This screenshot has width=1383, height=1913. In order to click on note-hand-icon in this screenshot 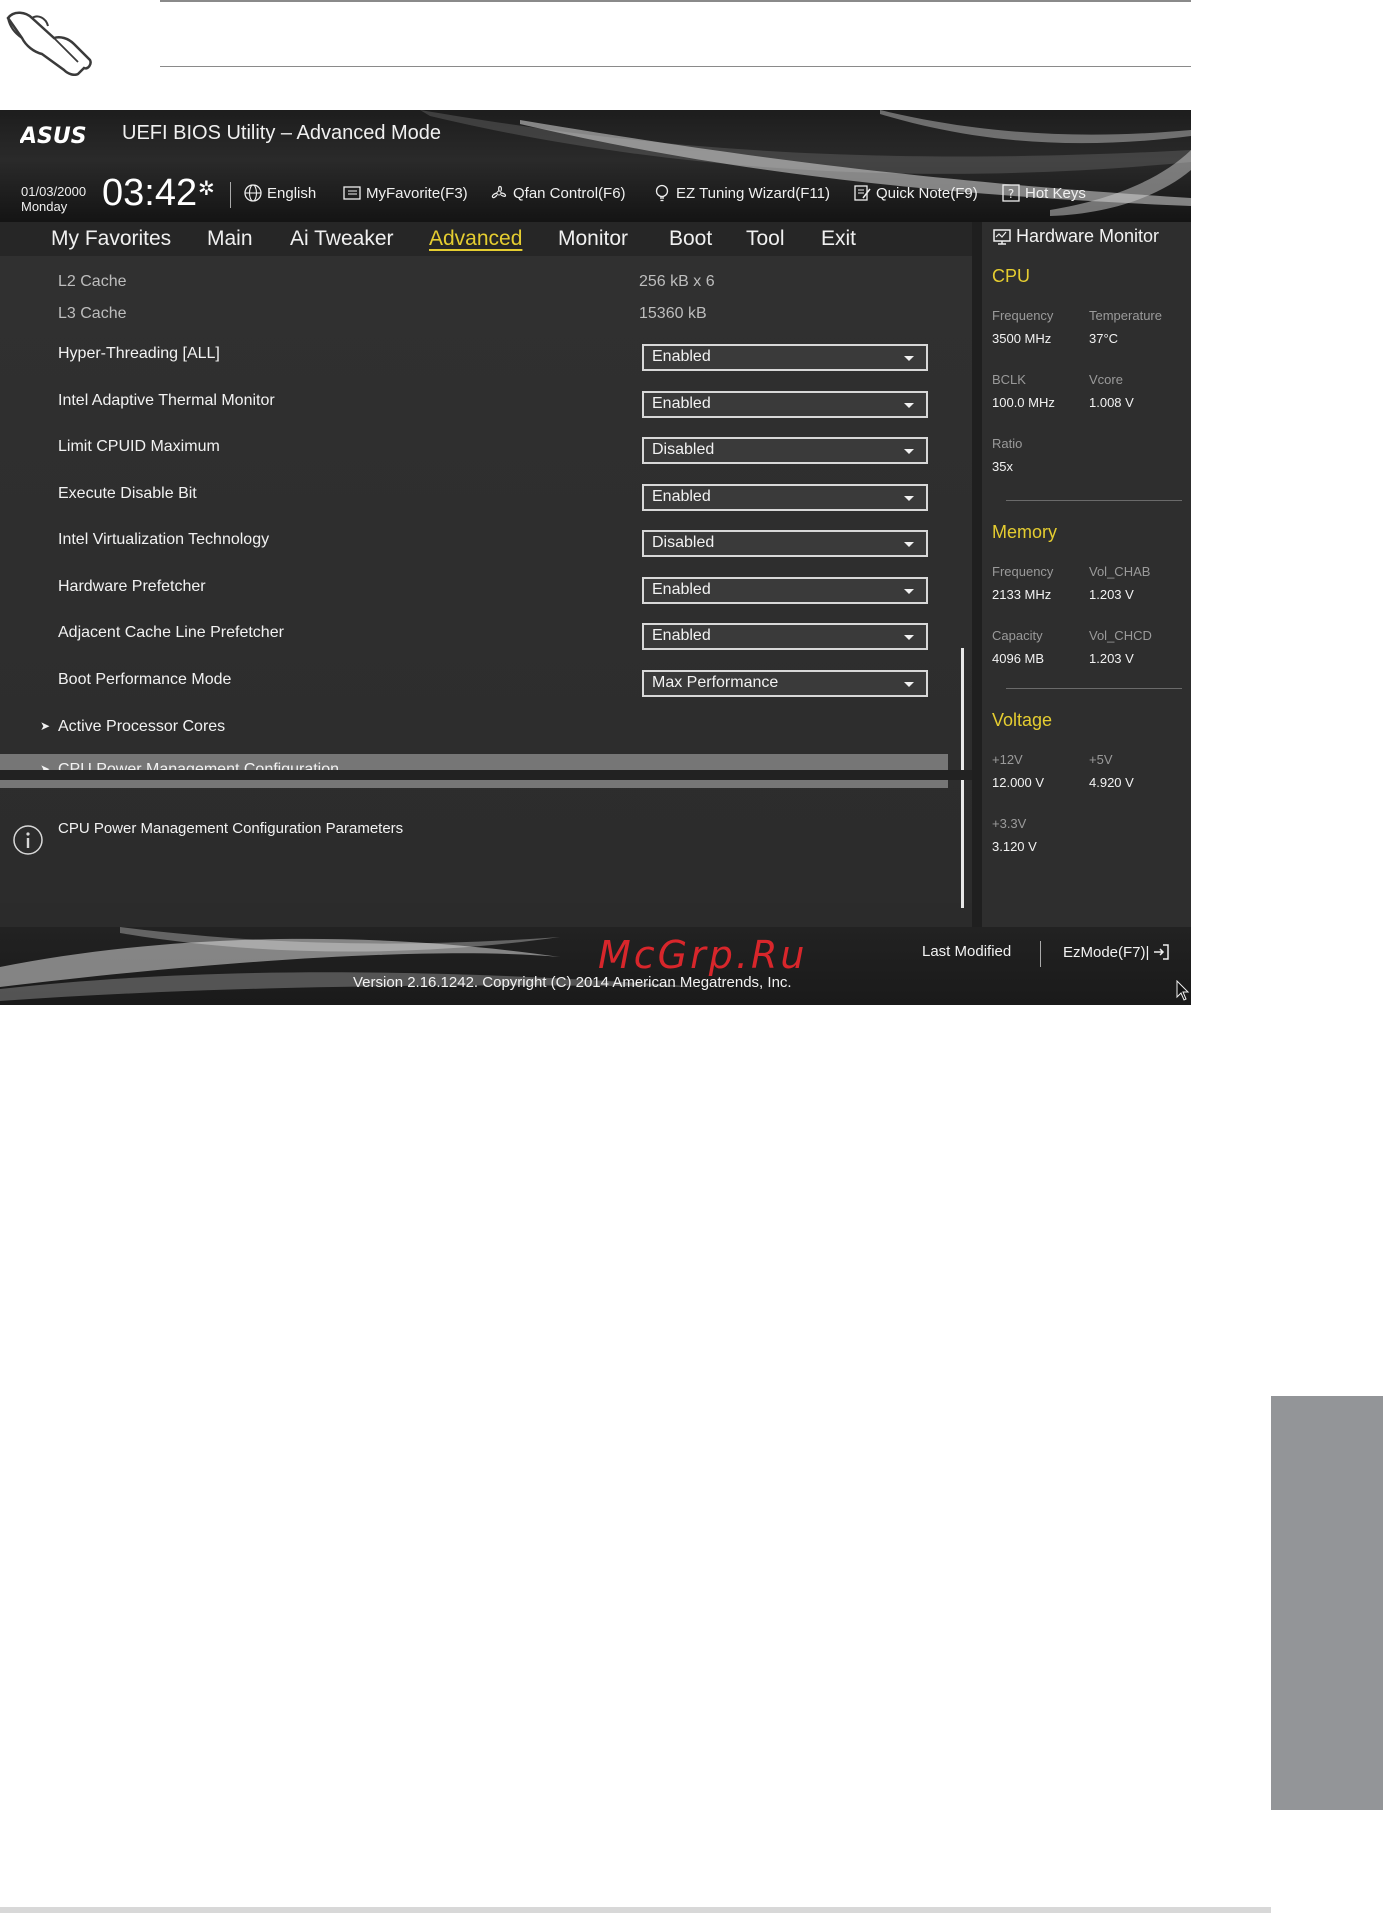, I will do `click(49, 43)`.